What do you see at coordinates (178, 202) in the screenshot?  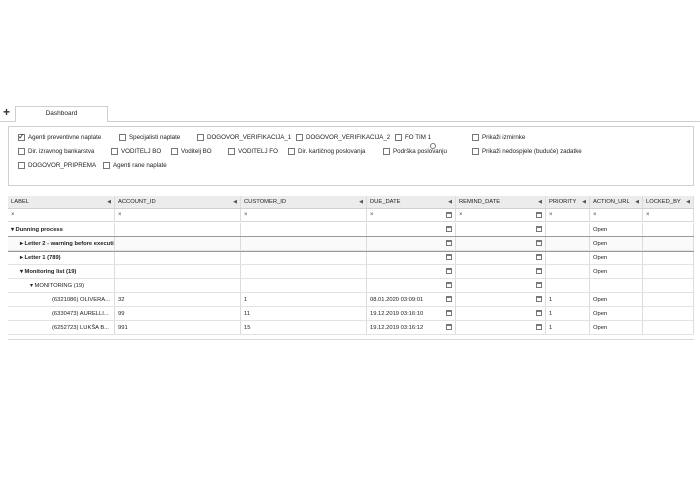 I see `column-header-account-id: ACCOUNT_ID ◀` at bounding box center [178, 202].